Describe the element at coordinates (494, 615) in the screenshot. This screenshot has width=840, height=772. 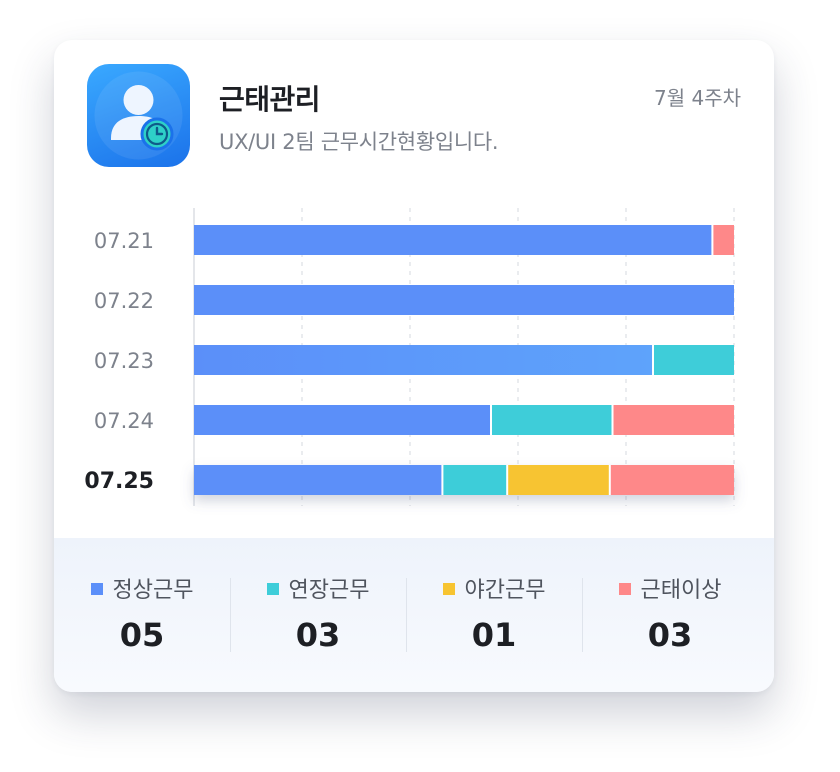
I see `legend-item: 야간근무 01` at that location.